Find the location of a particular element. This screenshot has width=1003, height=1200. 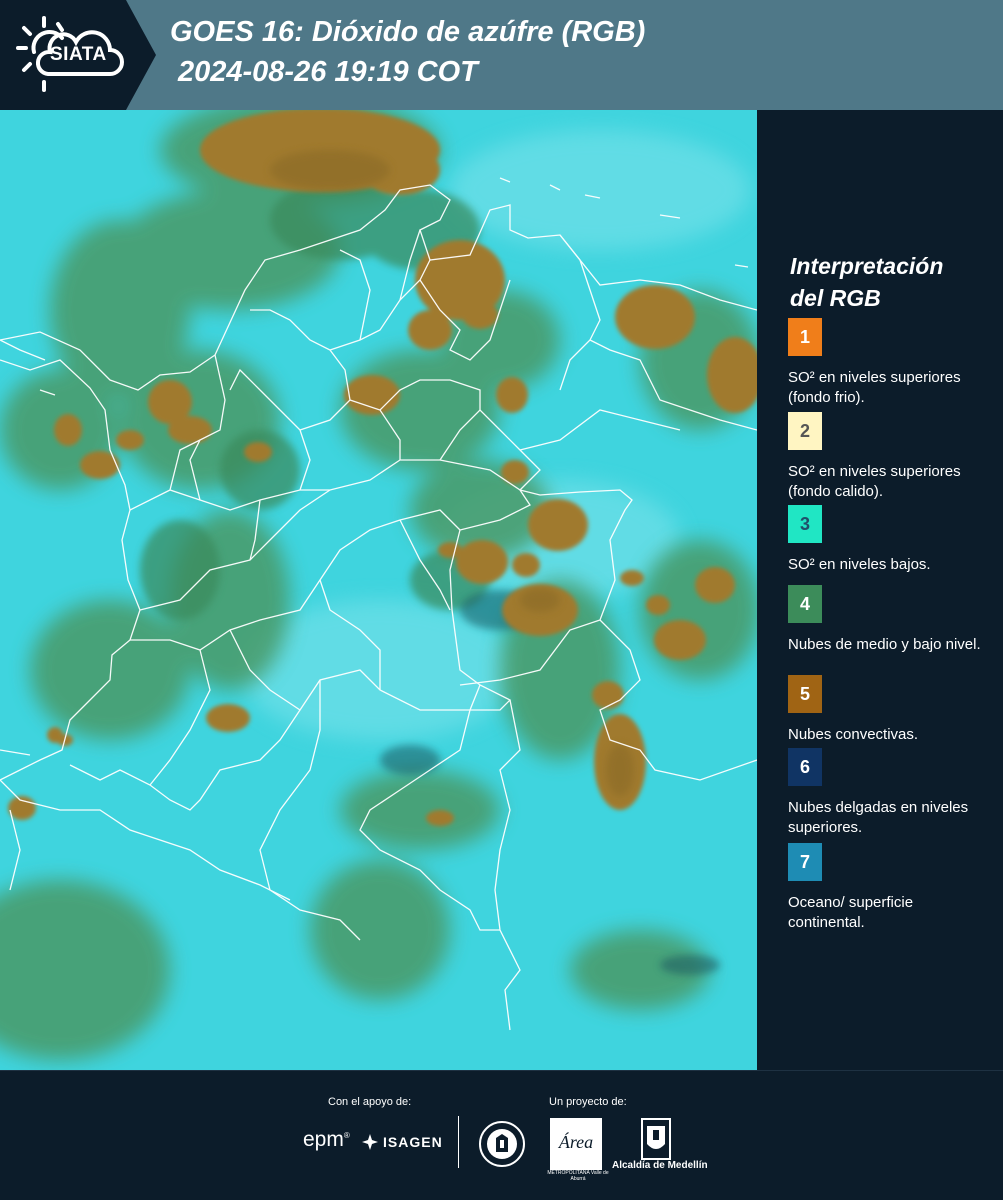

area-metropolitana-logo: Área is located at coordinates (576, 1144).